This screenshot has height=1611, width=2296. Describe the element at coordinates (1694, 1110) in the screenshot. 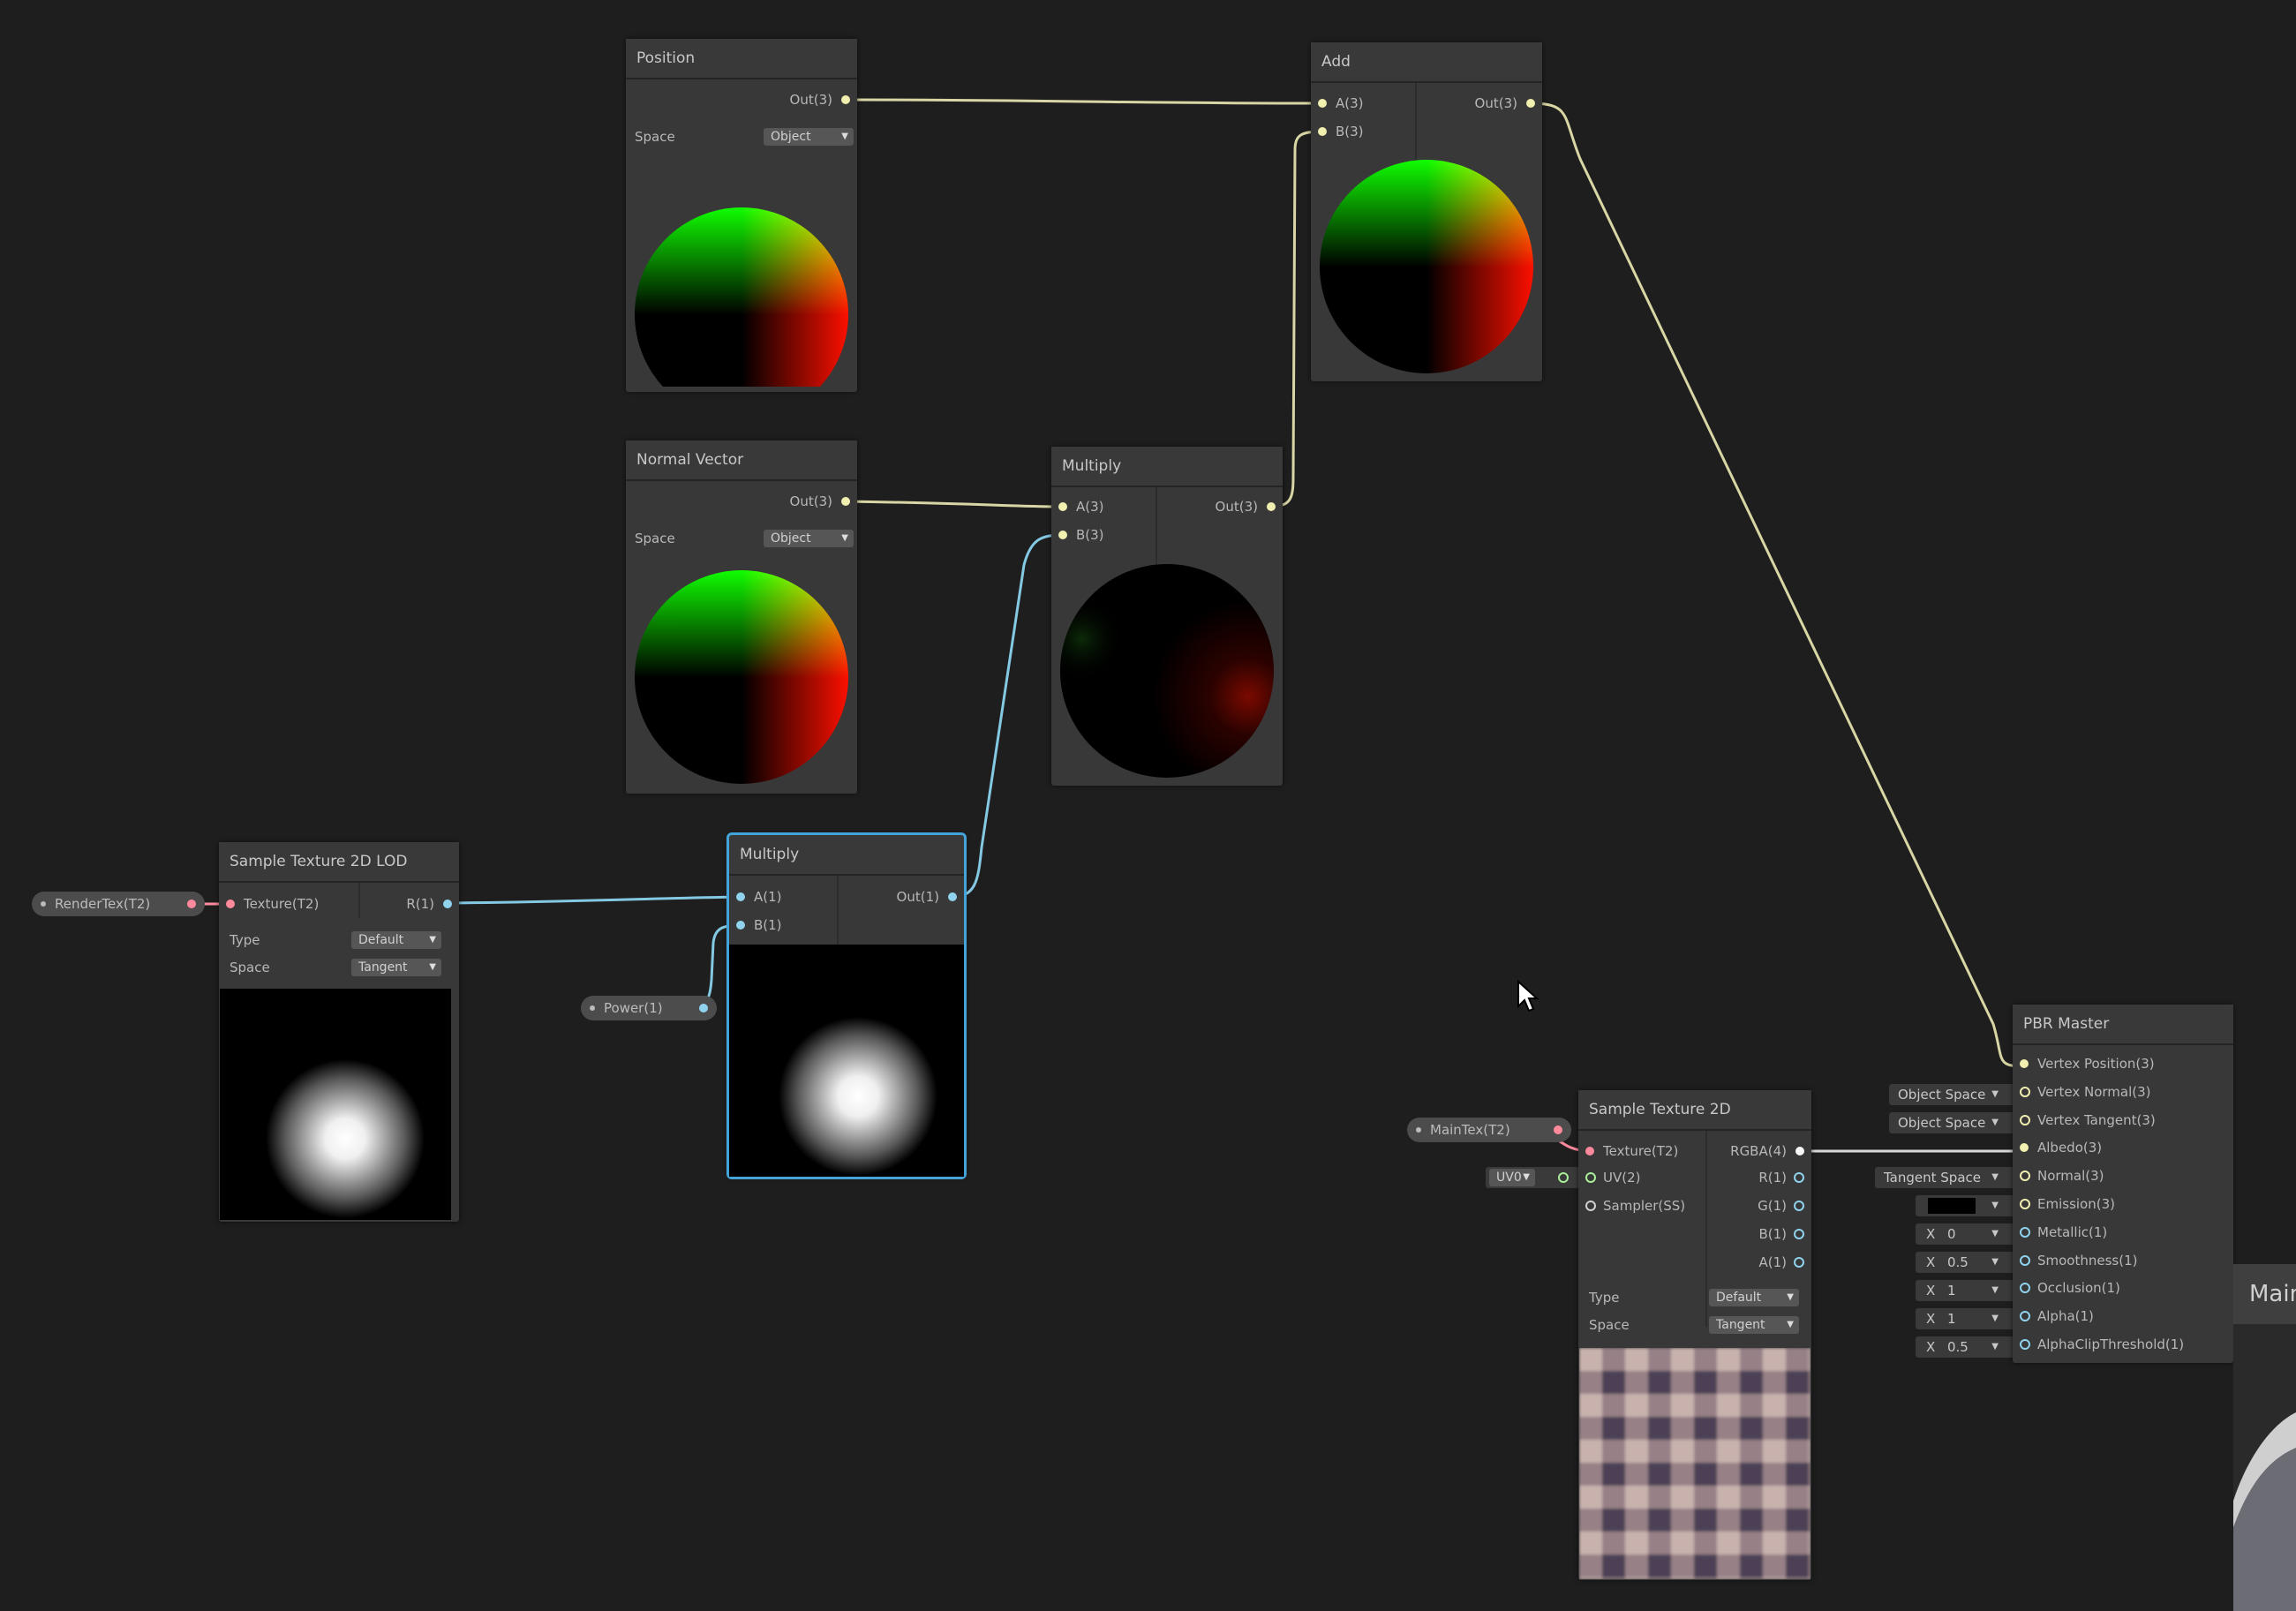

I see `node-title: Sample Texture 2D` at that location.